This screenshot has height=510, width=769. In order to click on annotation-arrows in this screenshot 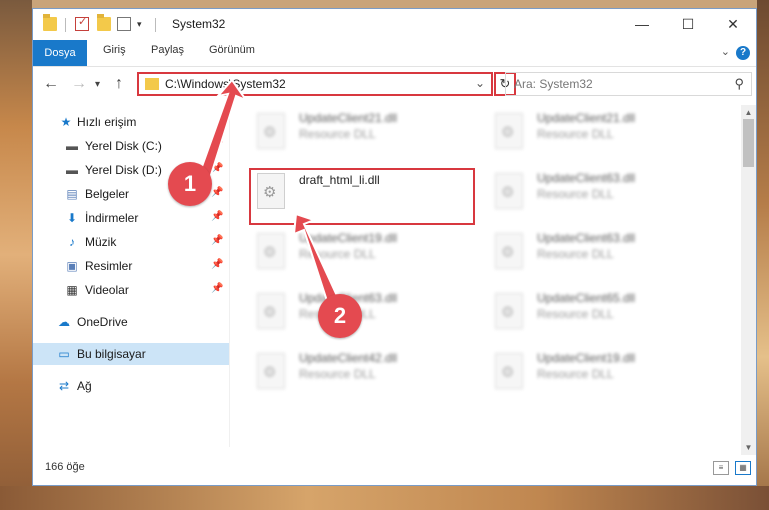, I will do `click(269, 192)`.